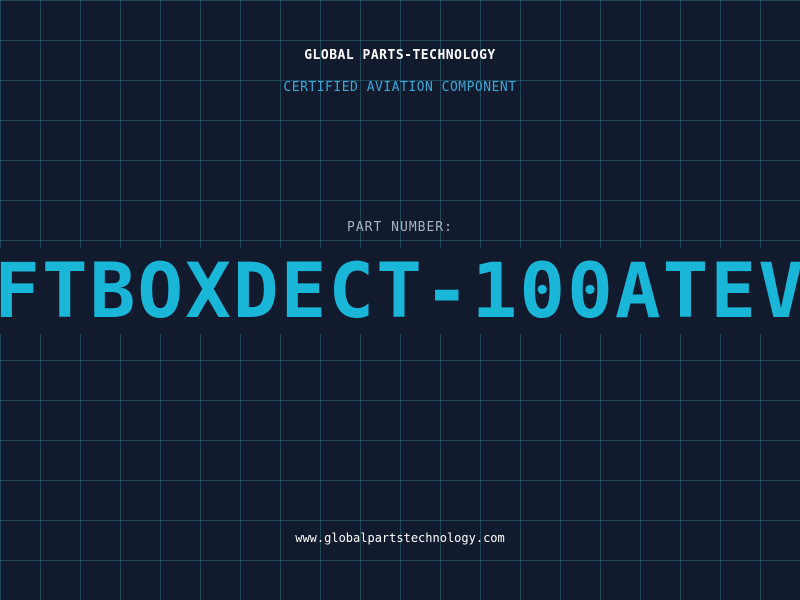  I want to click on brand-name: GLOBAL PARTS-TECHNOLOGY, so click(400, 55).